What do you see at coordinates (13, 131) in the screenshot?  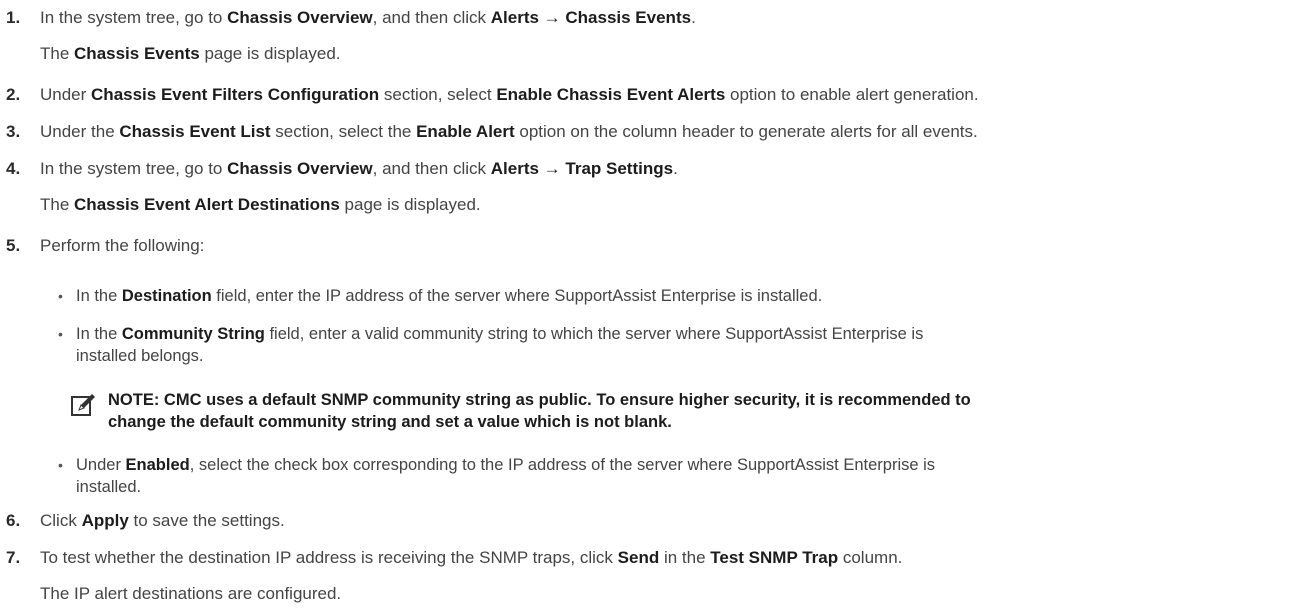 I see `step-number: 3.` at bounding box center [13, 131].